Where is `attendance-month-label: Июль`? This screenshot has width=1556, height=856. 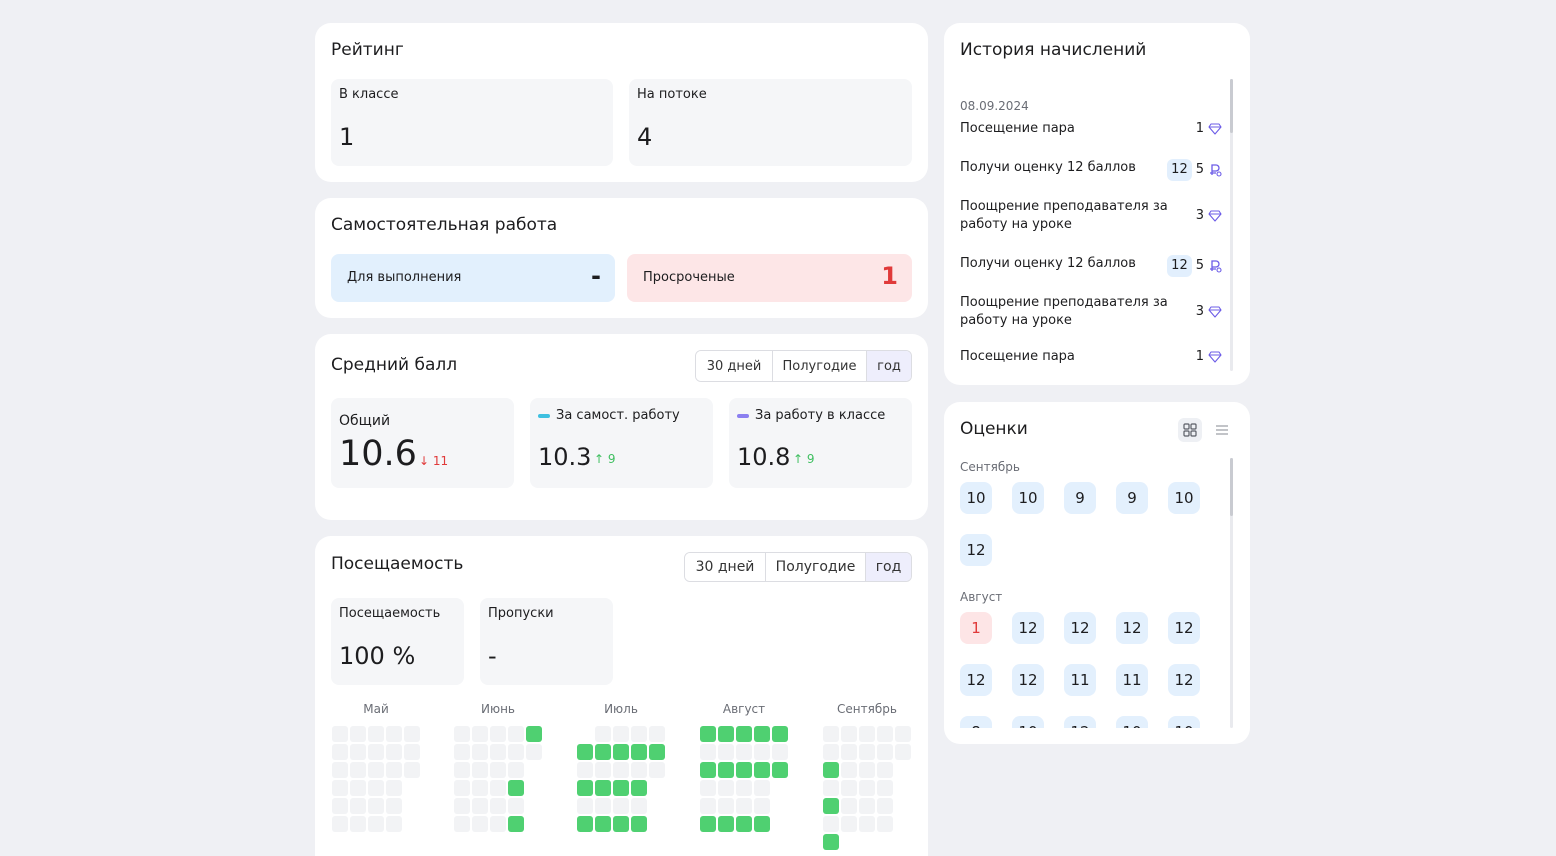
attendance-month-label: Июль is located at coordinates (621, 709).